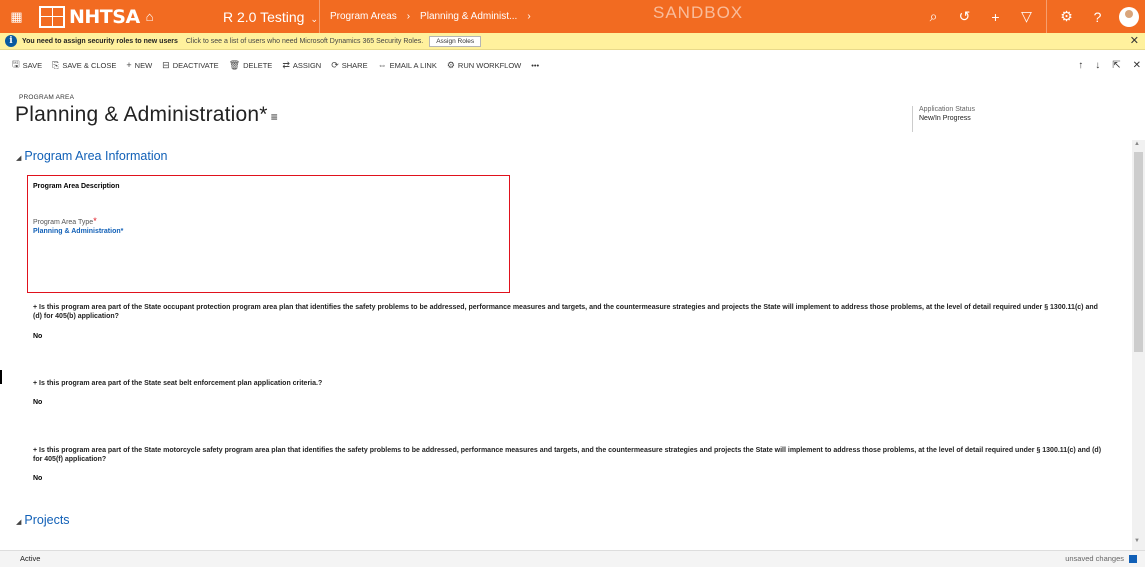 This screenshot has width=1145, height=567. What do you see at coordinates (413, 65) in the screenshot?
I see `command-label: EMAIL A LINK` at bounding box center [413, 65].